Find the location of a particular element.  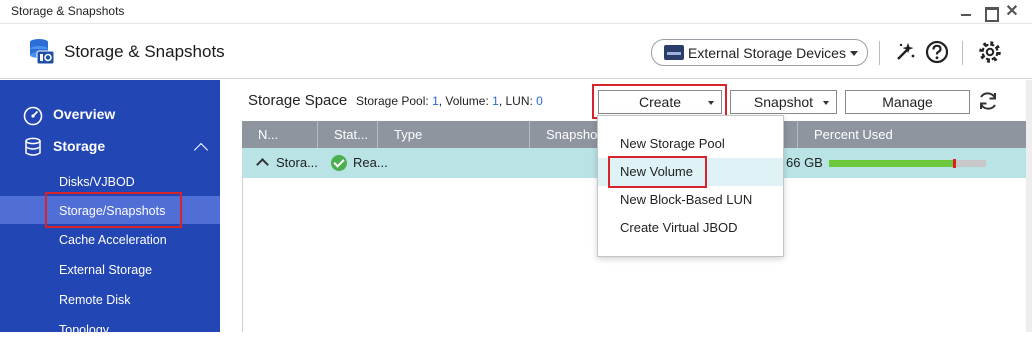

gear-icon is located at coordinates (990, 52).